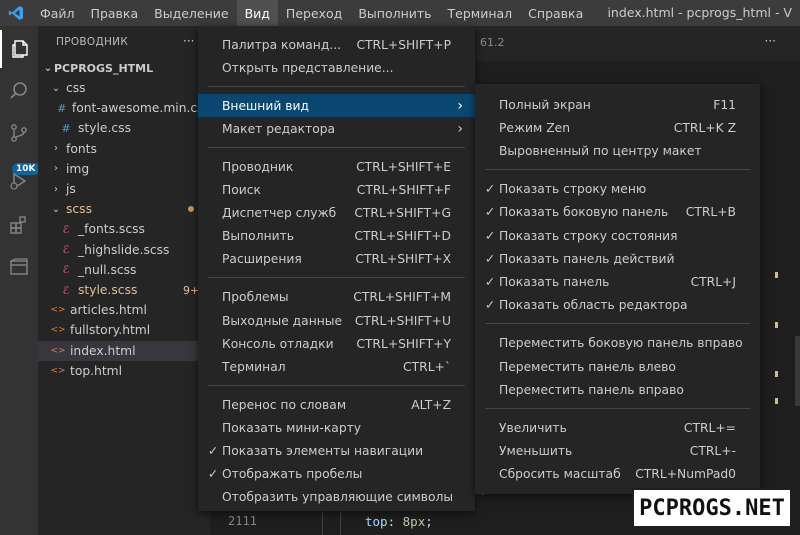  Describe the element at coordinates (336, 427) in the screenshot. I see `menu-item: Показать мини-карту` at that location.